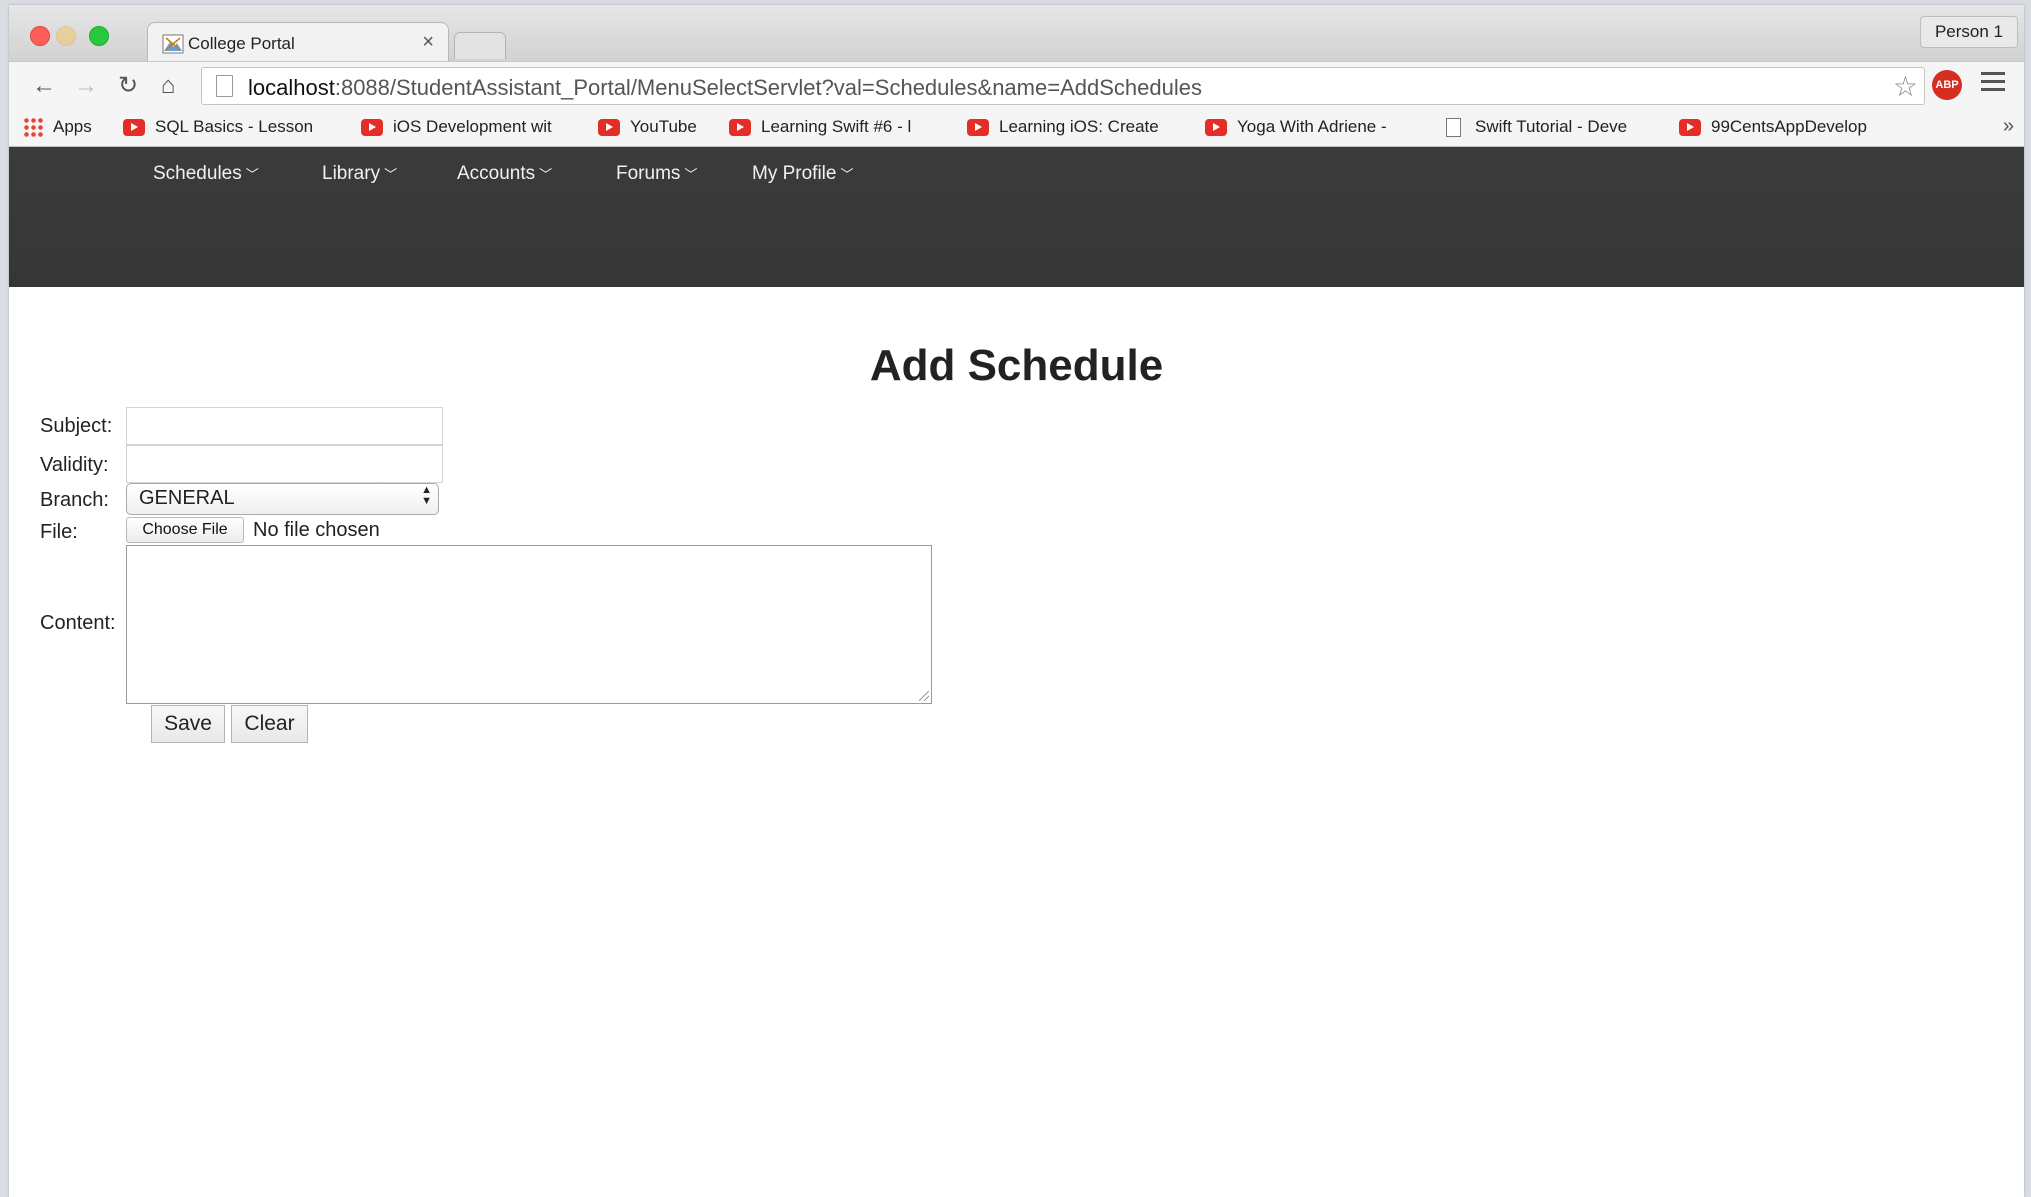  I want to click on page-title: Add Schedule, so click(1016, 365).